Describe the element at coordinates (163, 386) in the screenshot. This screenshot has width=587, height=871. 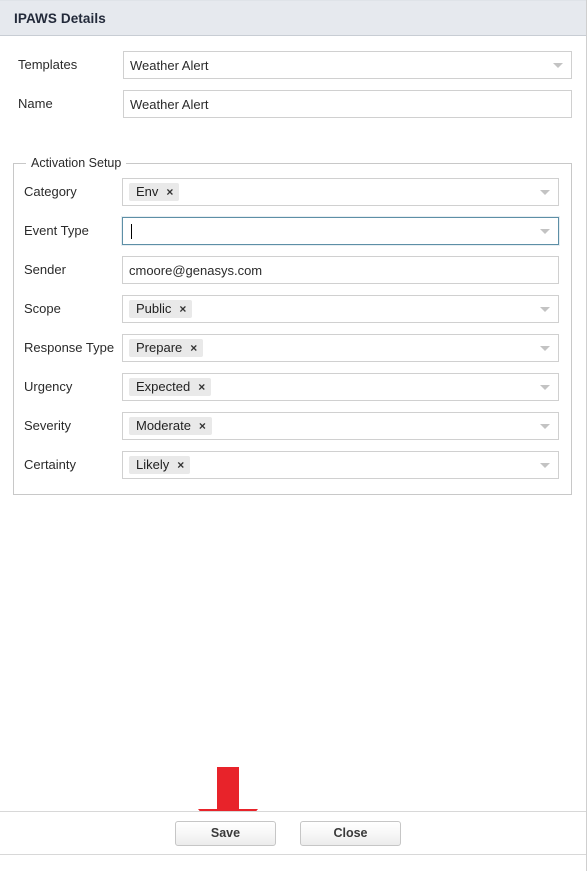
I see `chip-label: Expected` at that location.